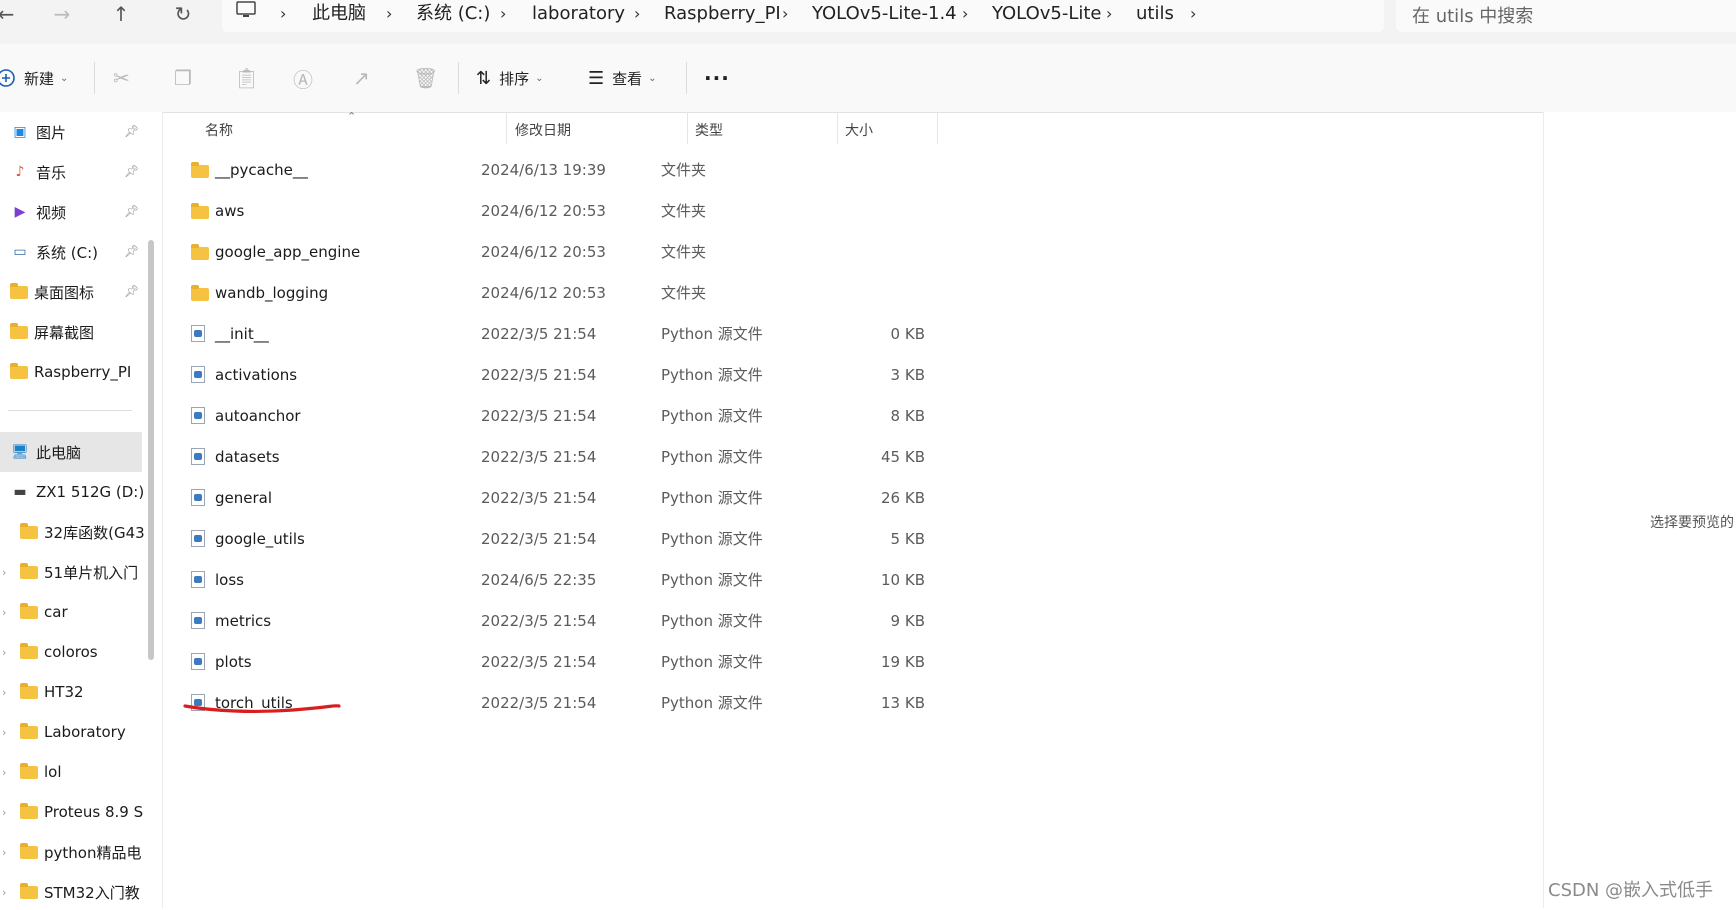 The width and height of the screenshot is (1736, 910). I want to click on sidebar-item-folder: 51单片机入门, so click(91, 572).